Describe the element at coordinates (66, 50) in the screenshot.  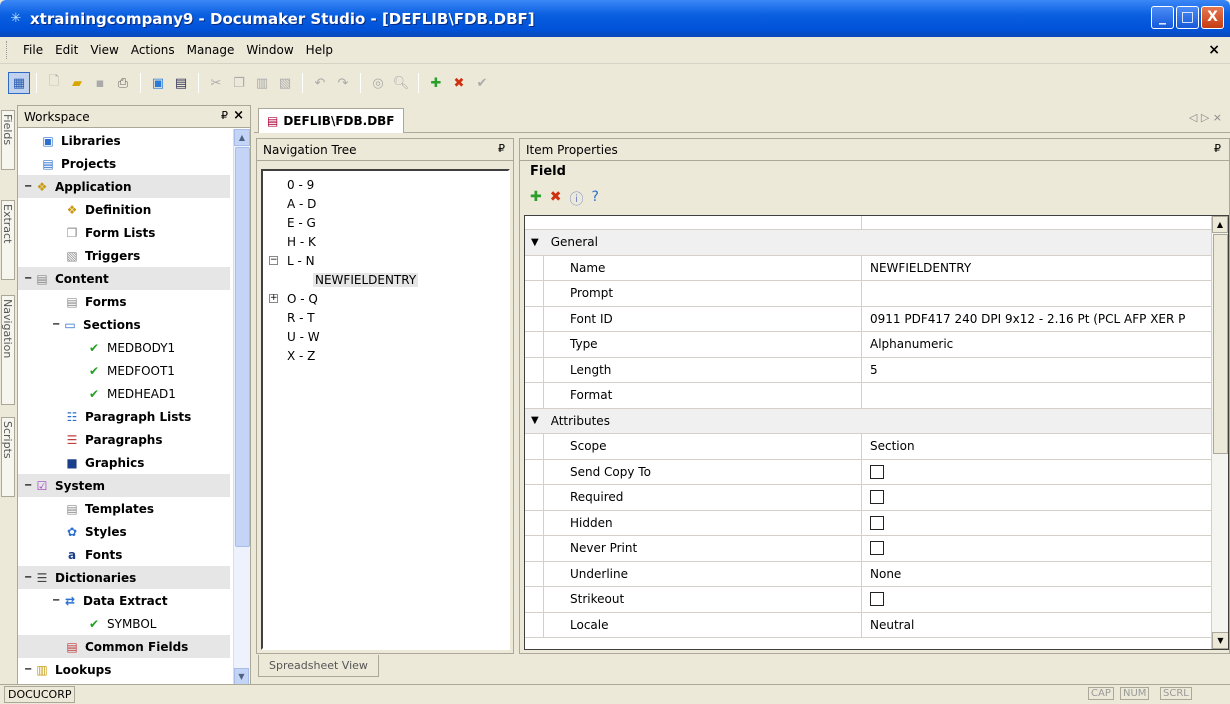
I see `menu-edit: Edit` at that location.